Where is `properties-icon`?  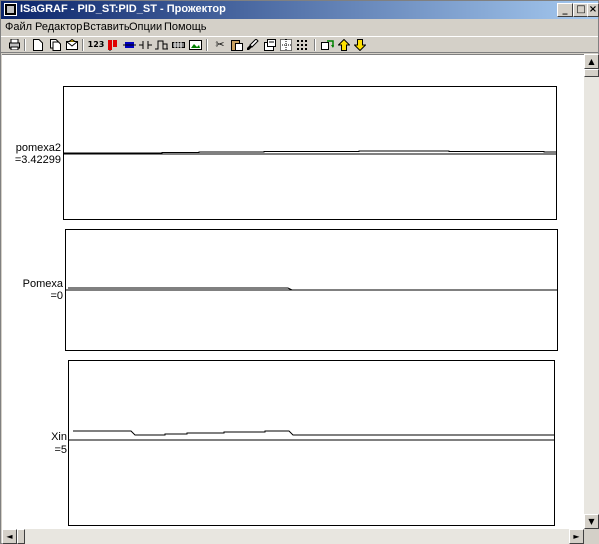 properties-icon is located at coordinates (270, 44).